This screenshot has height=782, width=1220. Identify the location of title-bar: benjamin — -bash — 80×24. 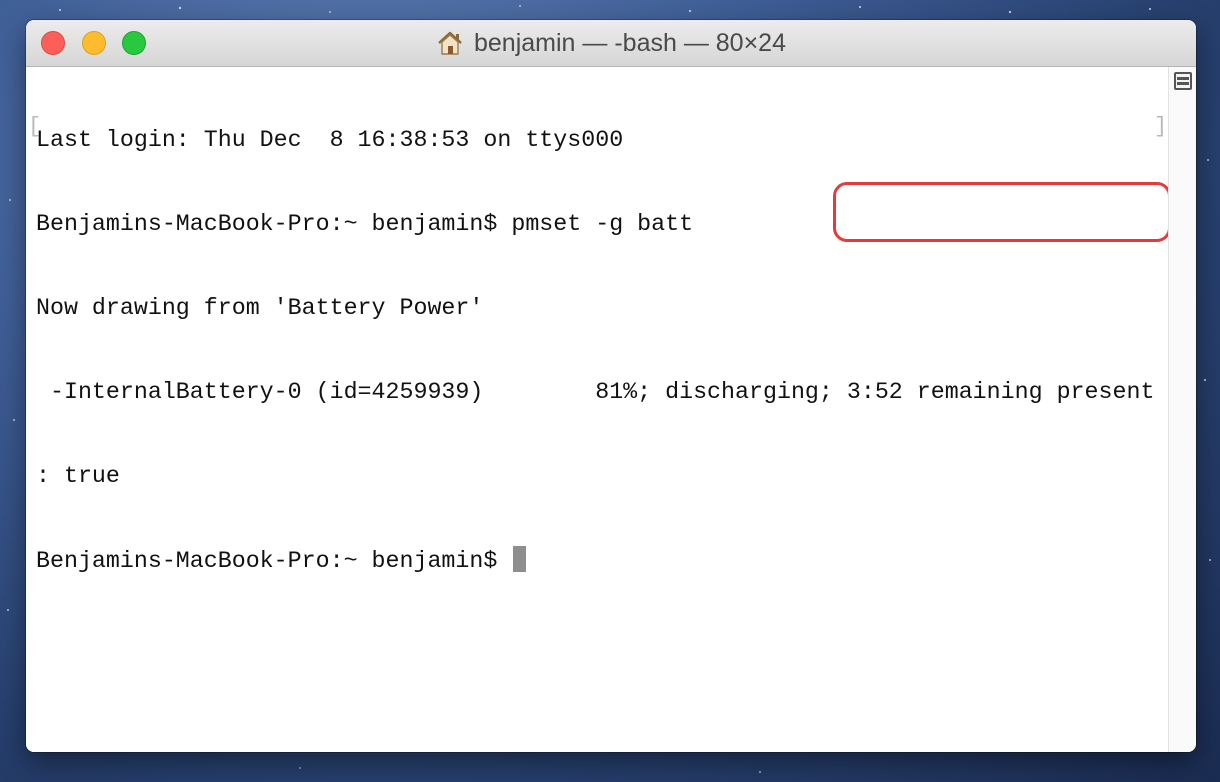
(611, 43).